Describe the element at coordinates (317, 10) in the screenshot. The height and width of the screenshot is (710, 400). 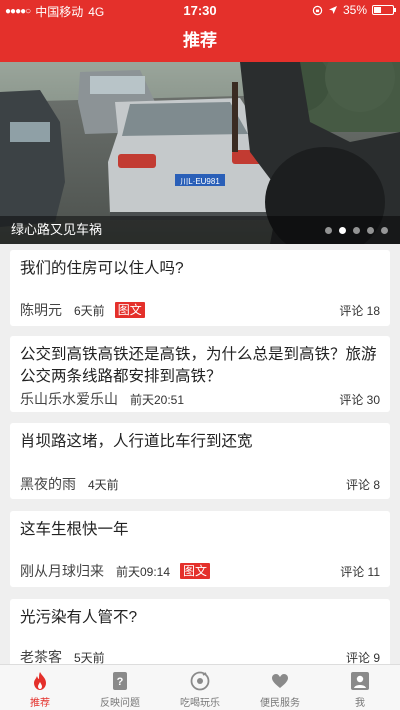
I see `lock-rotation-icon` at that location.